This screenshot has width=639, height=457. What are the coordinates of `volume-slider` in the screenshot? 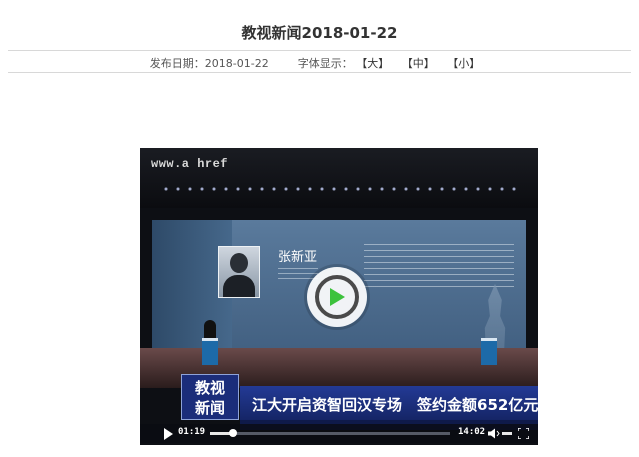 It's located at (507, 433).